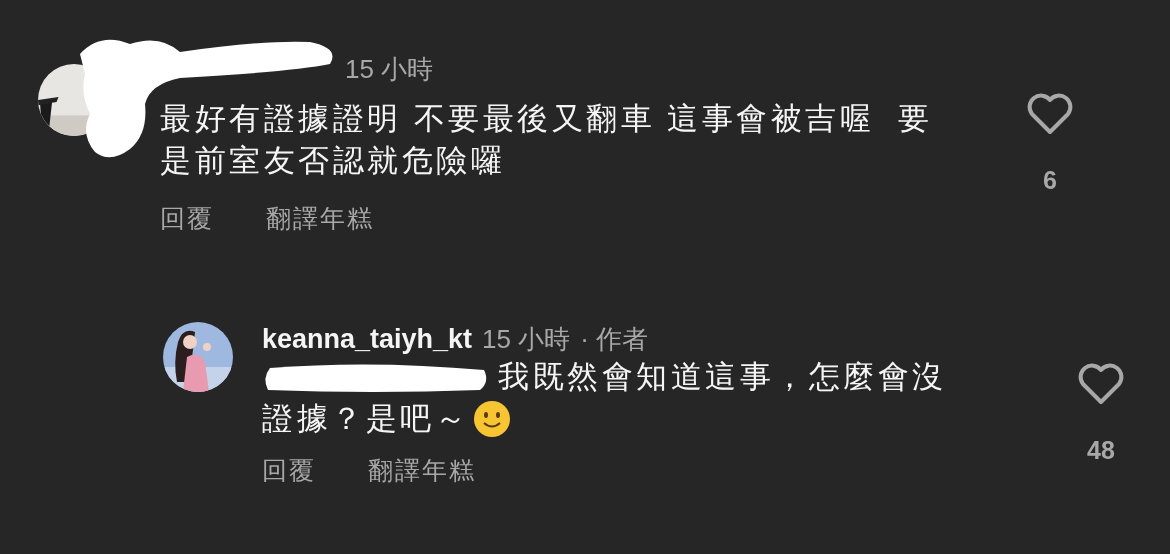  I want to click on comment-text: 最好有證據證明 不要最後又翻車 這事會被吉喔 要, so click(546, 119).